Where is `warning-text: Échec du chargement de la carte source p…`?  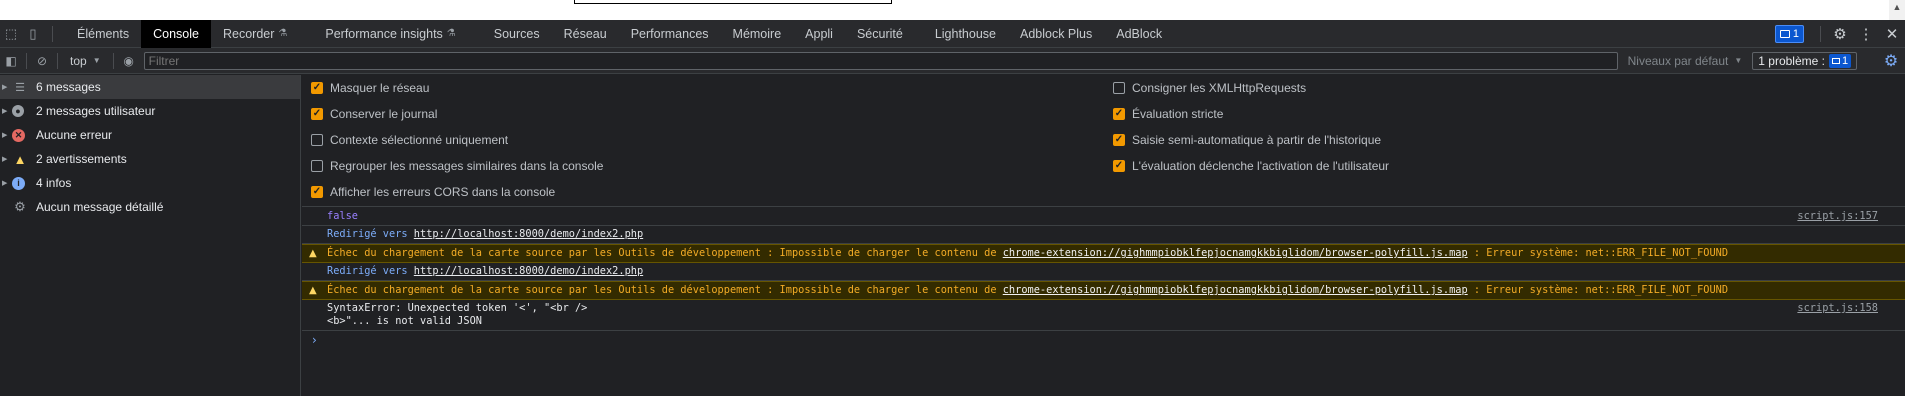 warning-text: Échec du chargement de la carte source p… is located at coordinates (662, 253).